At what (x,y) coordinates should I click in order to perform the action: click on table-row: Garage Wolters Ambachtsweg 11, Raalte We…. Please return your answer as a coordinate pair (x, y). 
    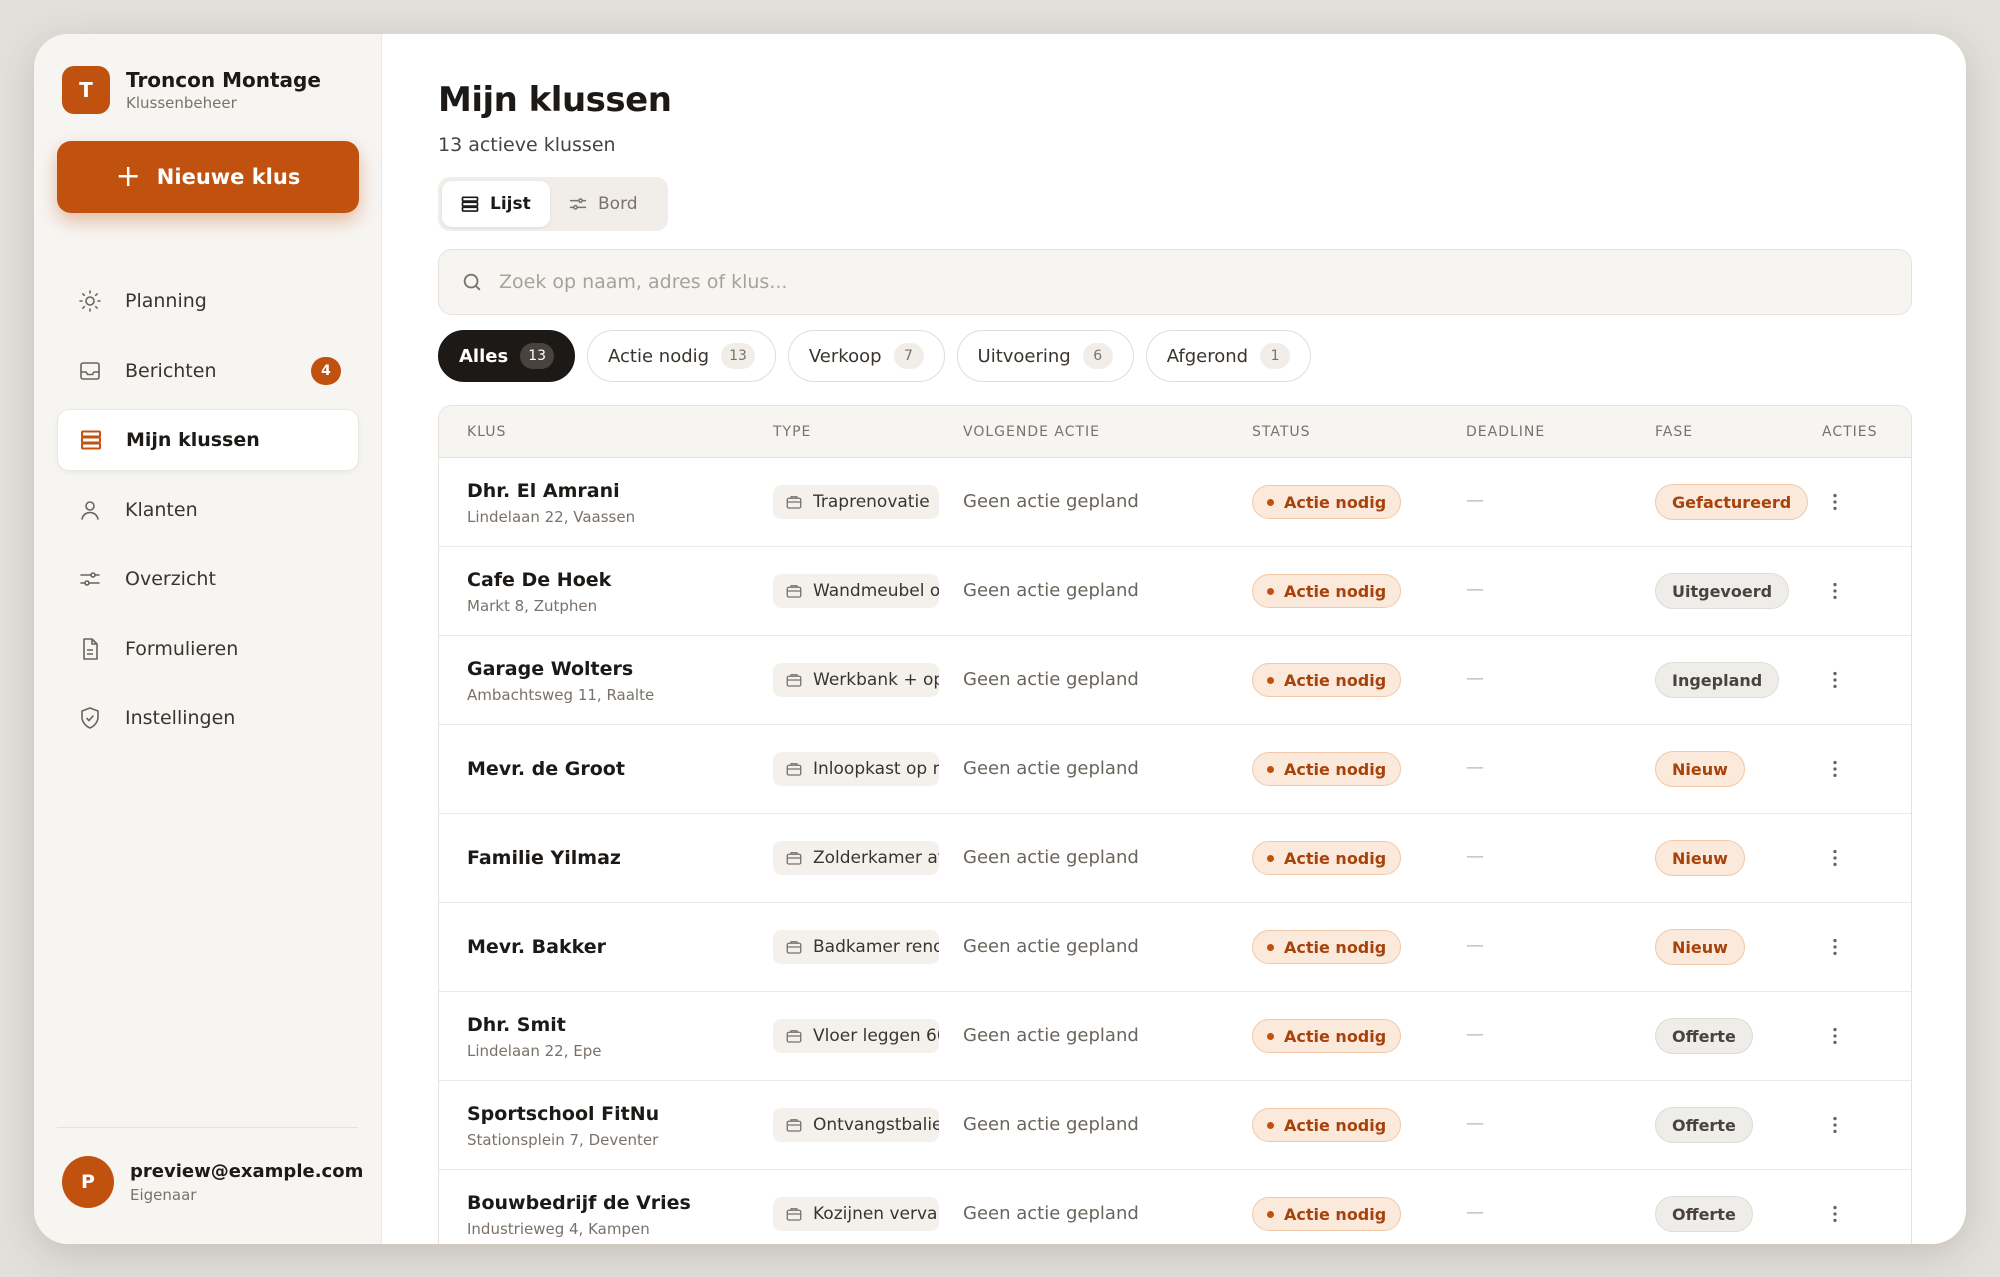
    Looking at the image, I should click on (1175, 680).